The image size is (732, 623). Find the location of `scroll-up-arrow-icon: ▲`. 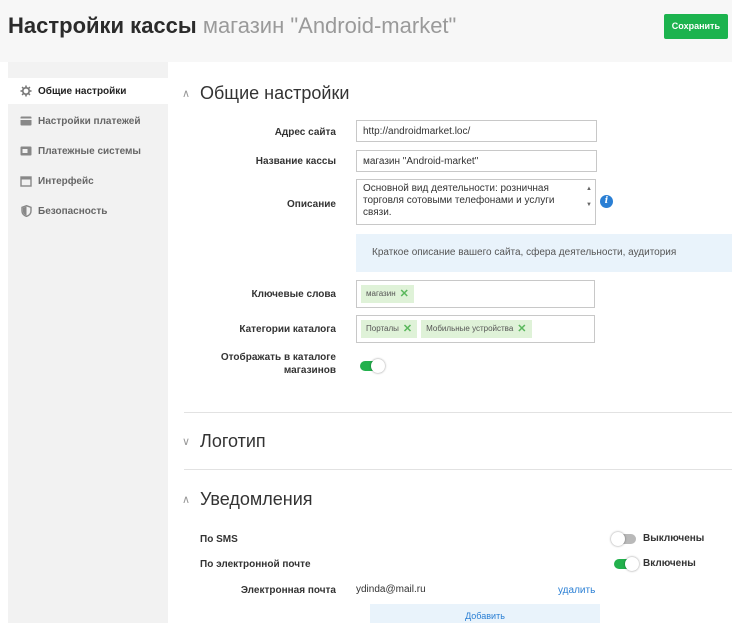

scroll-up-arrow-icon: ▲ is located at coordinates (589, 189).